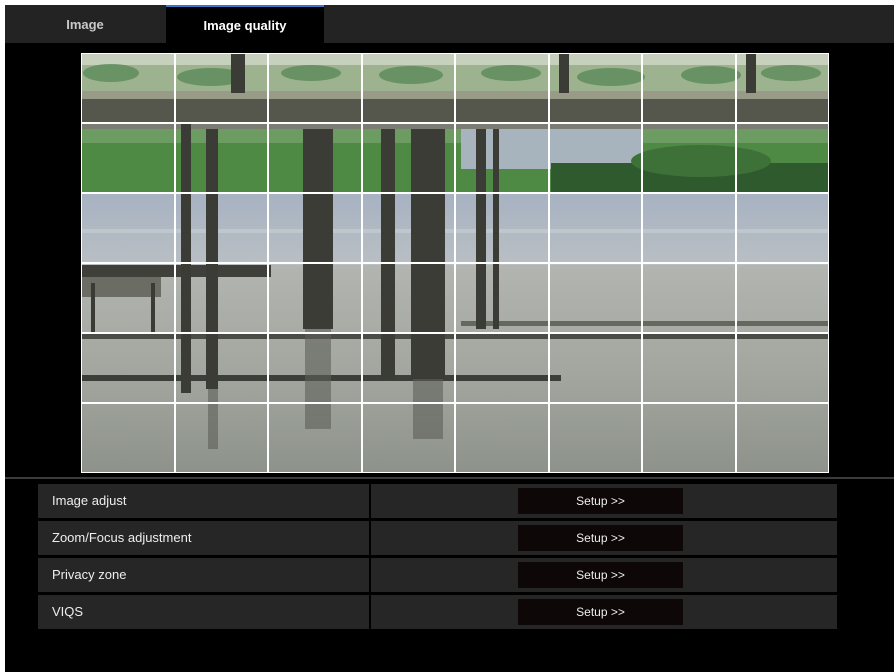 This screenshot has height=672, width=894. Describe the element at coordinates (437, 538) in the screenshot. I see `settings-row-zoom-focus: Zoom/Focus adjustment Setup >>` at that location.